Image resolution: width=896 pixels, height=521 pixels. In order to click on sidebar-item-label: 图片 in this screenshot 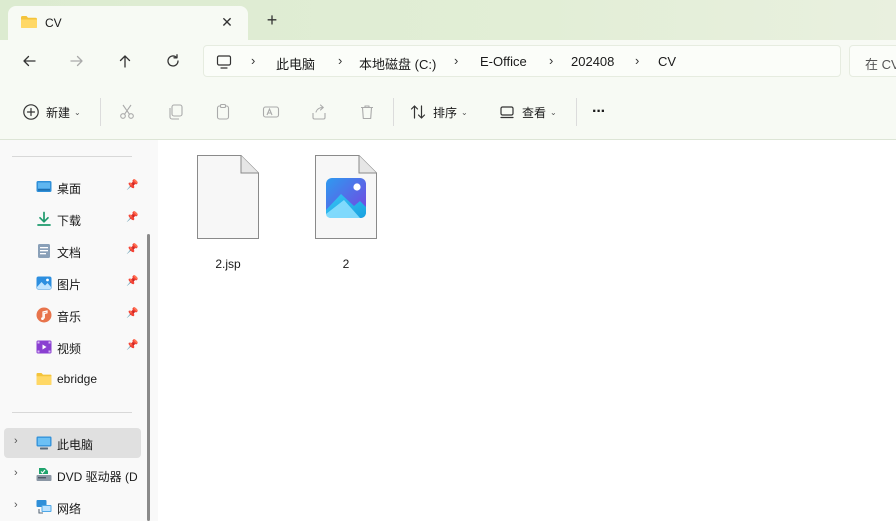, I will do `click(69, 285)`.